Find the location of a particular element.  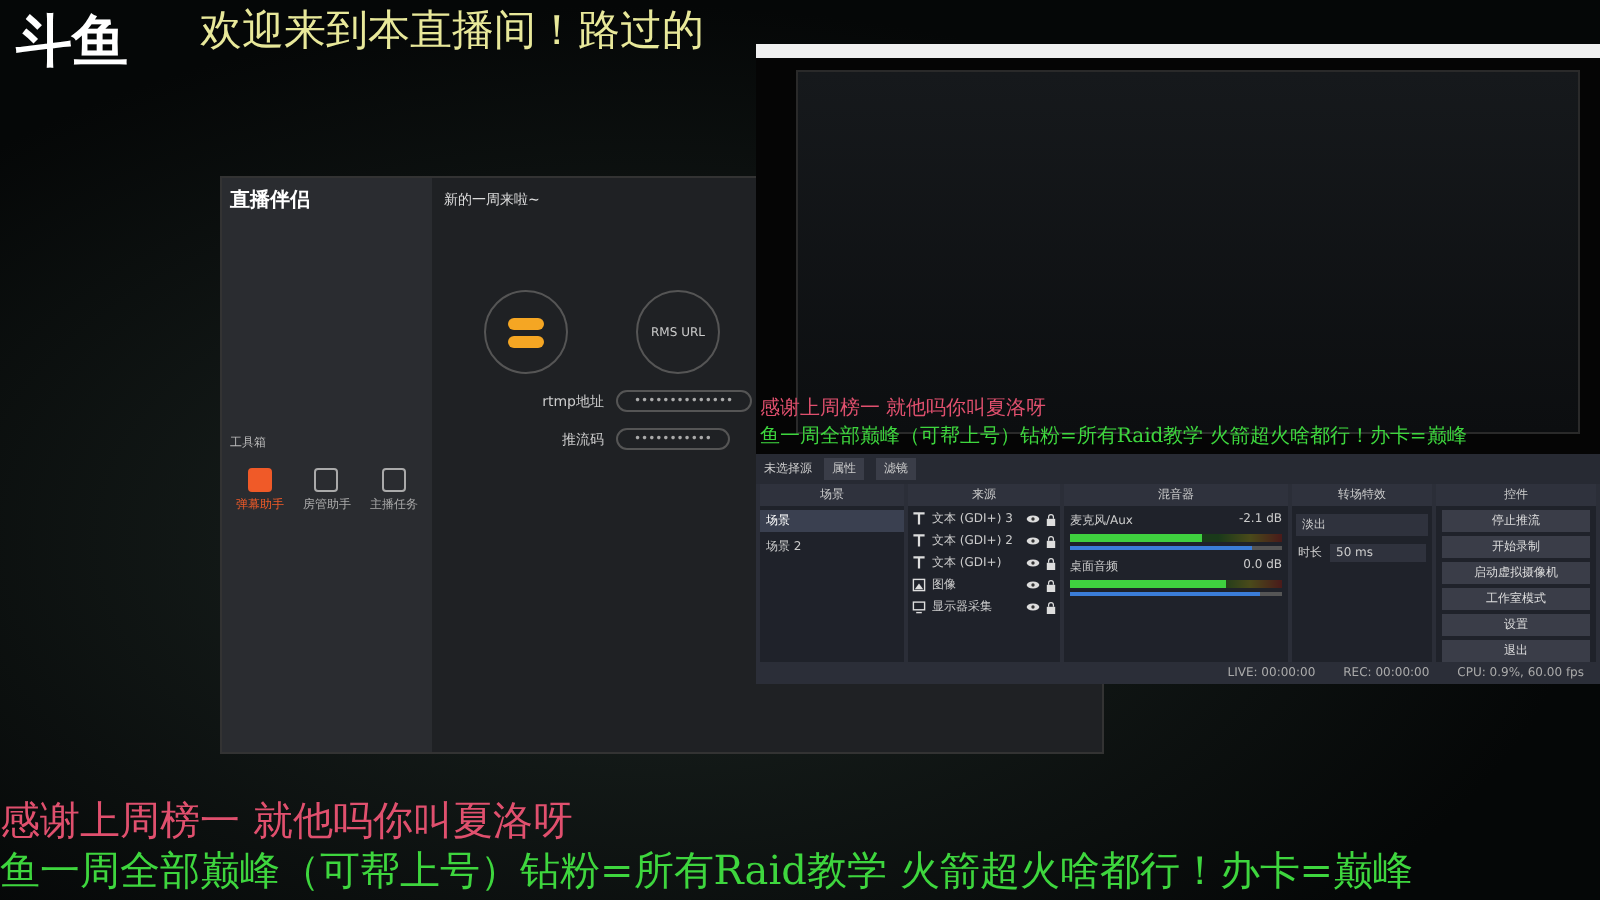

welcome-text: 欢迎来到本直播间！路过的 is located at coordinates (452, 31).